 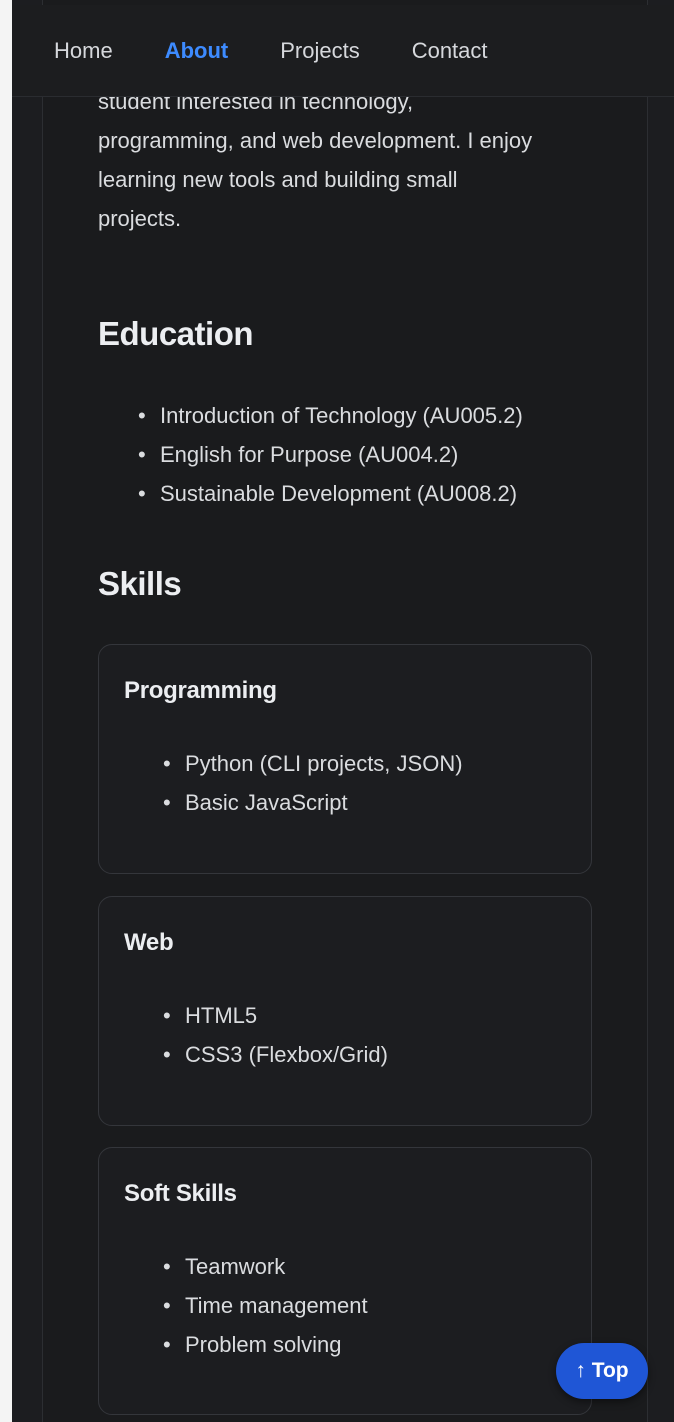 What do you see at coordinates (319, 51) in the screenshot?
I see `nav-link-projects: Projects` at bounding box center [319, 51].